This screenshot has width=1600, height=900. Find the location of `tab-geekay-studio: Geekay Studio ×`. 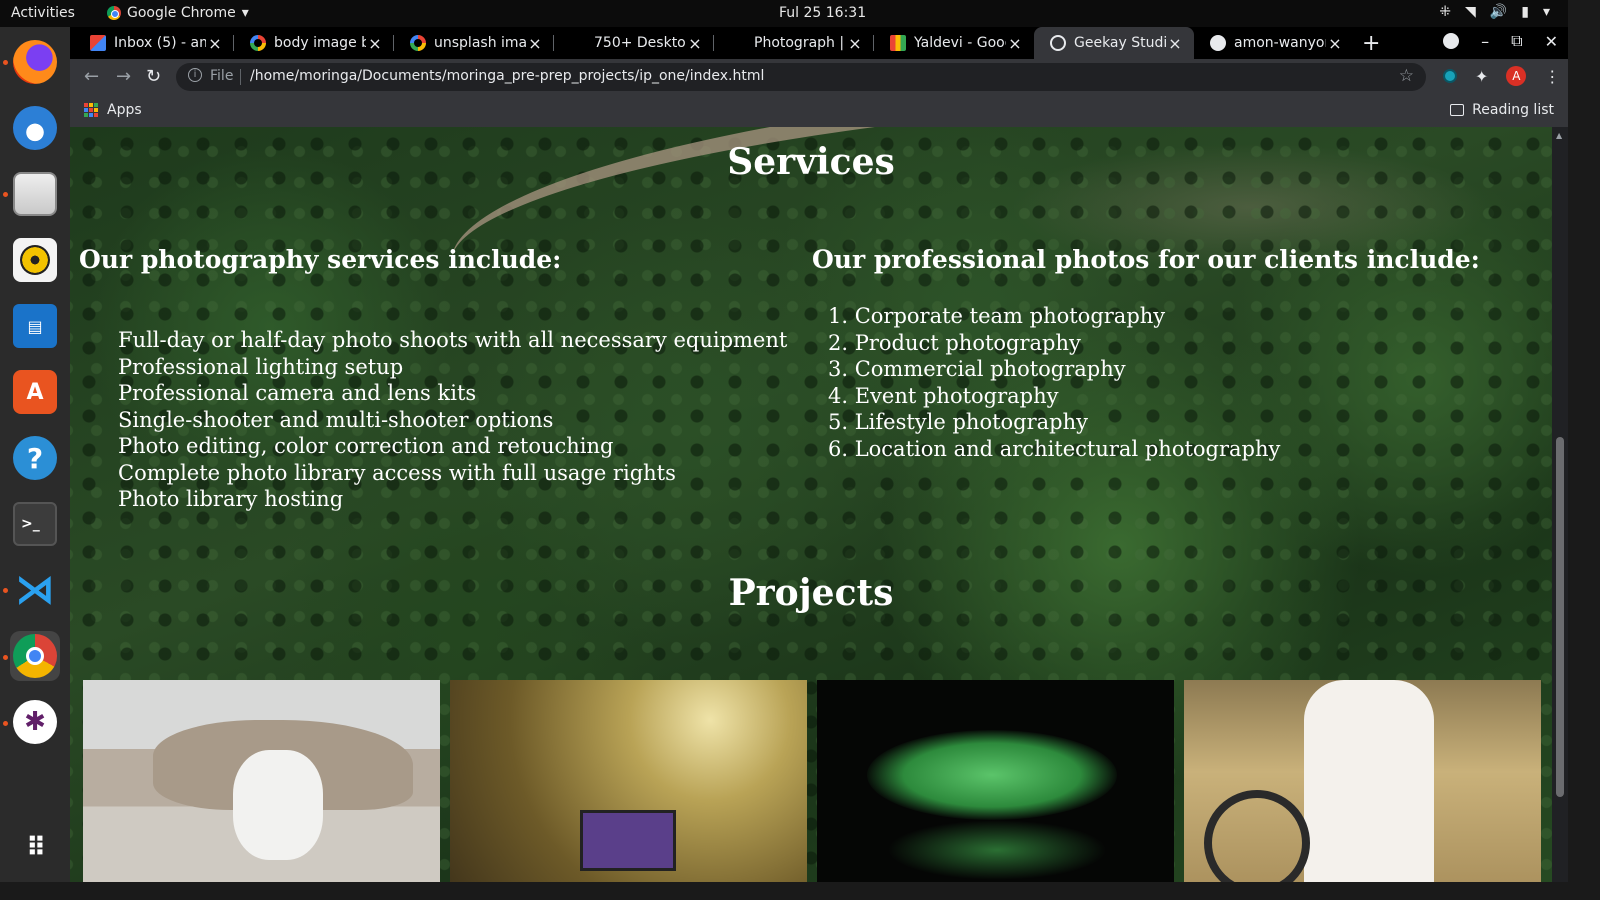

tab-geekay-studio: Geekay Studio × is located at coordinates (1114, 43).